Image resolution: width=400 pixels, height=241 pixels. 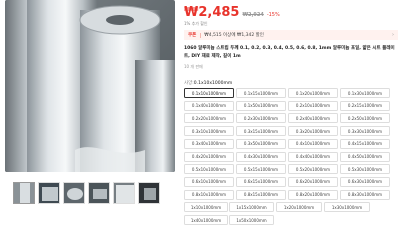 I want to click on discount-badge: -15%, so click(x=273, y=15).